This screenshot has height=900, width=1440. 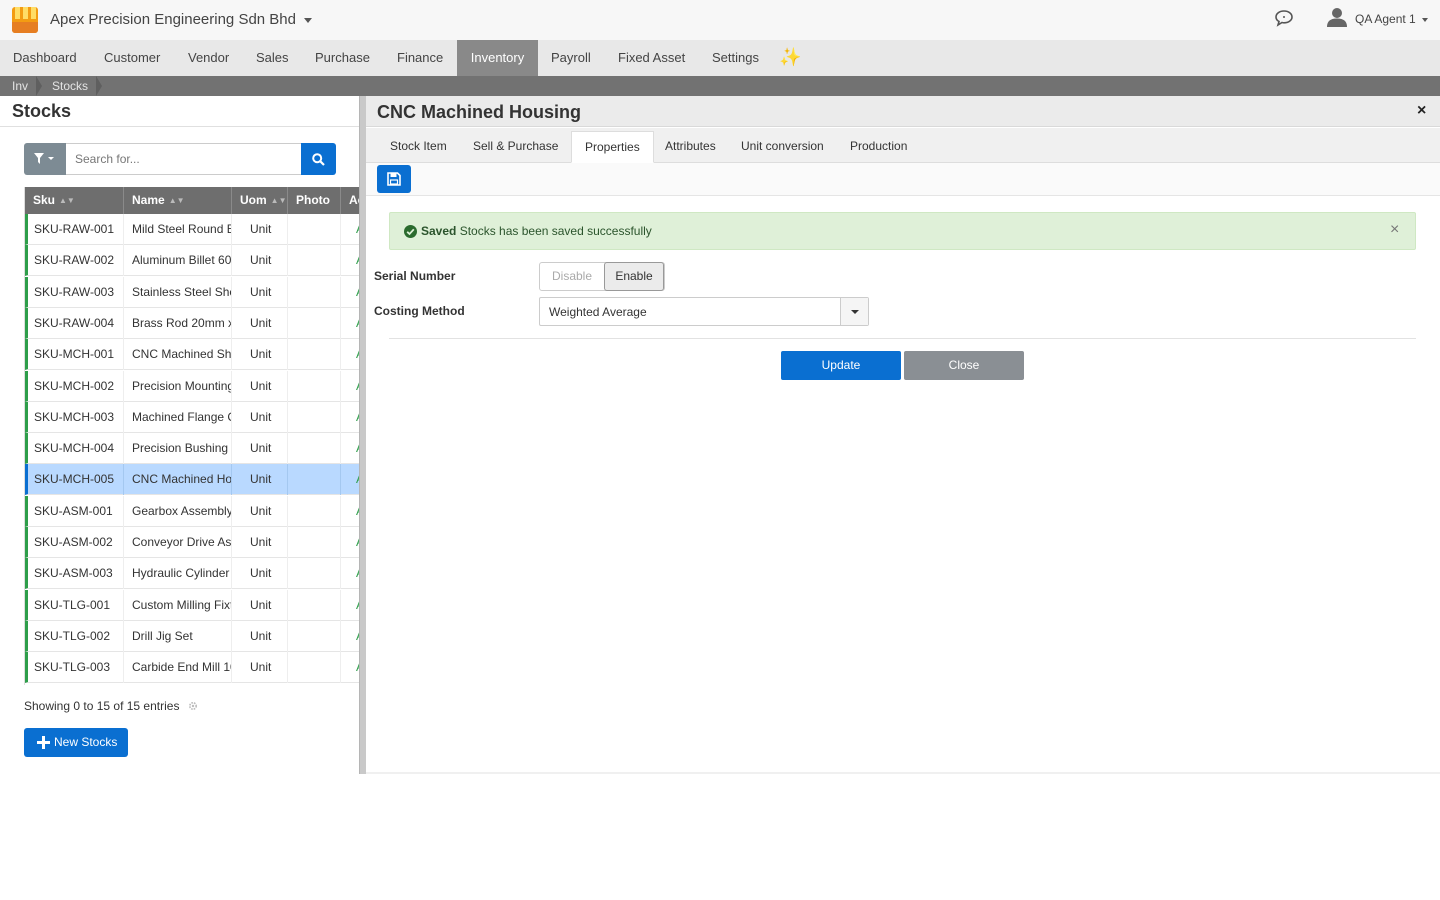 I want to click on serial-number-label: Serial Number, so click(x=415, y=276).